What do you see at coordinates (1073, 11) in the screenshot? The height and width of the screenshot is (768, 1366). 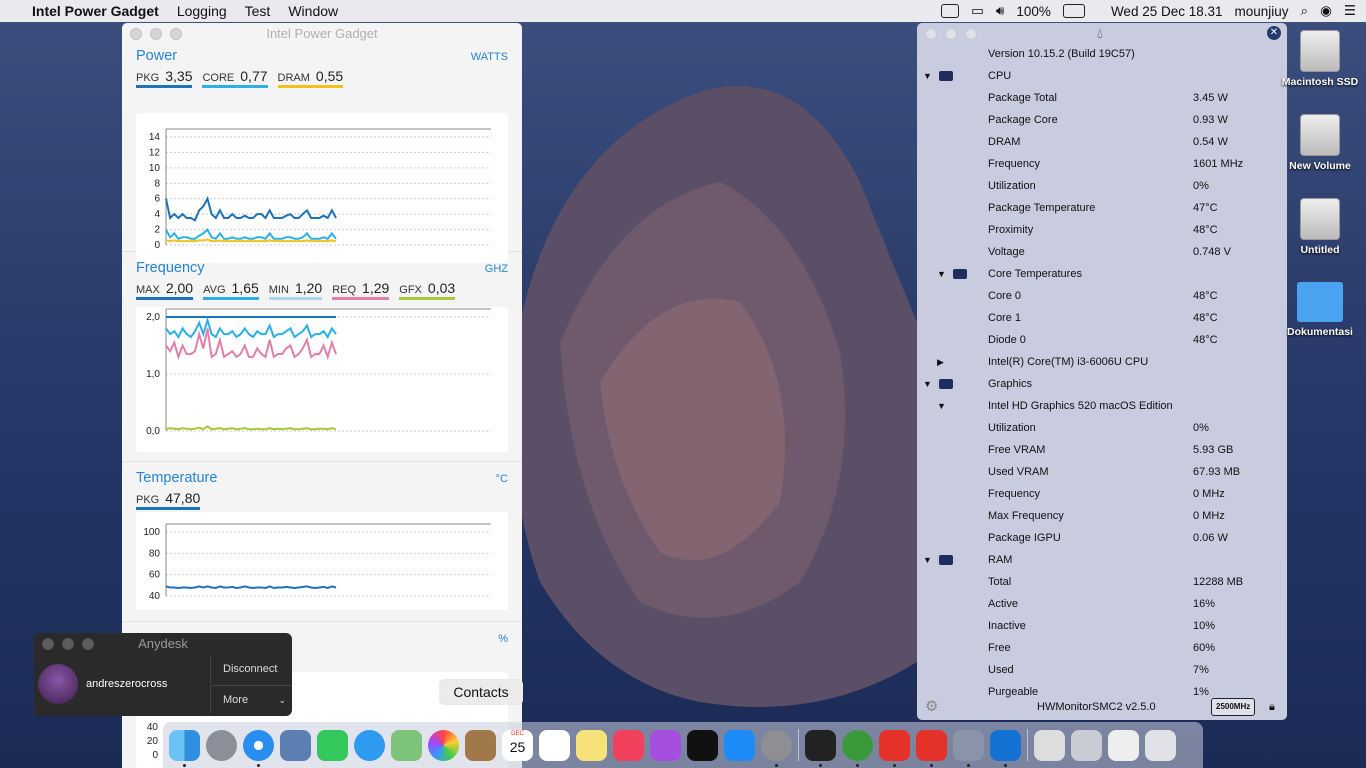 I see `battery-icon` at bounding box center [1073, 11].